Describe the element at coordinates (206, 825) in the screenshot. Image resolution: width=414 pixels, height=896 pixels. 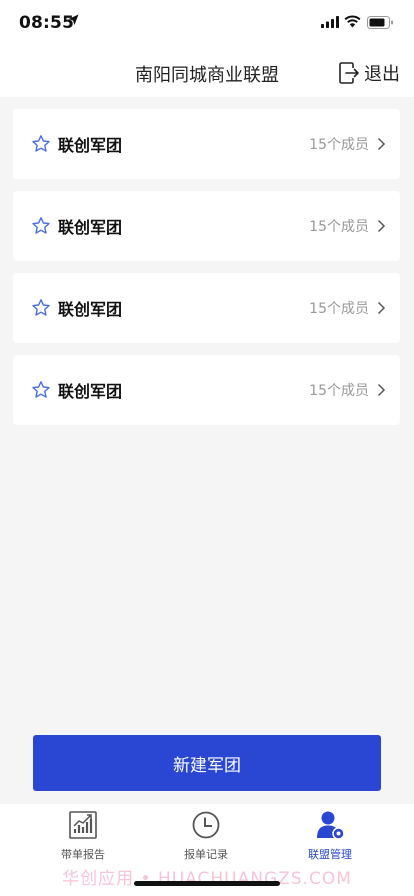
I see `clock-icon` at that location.